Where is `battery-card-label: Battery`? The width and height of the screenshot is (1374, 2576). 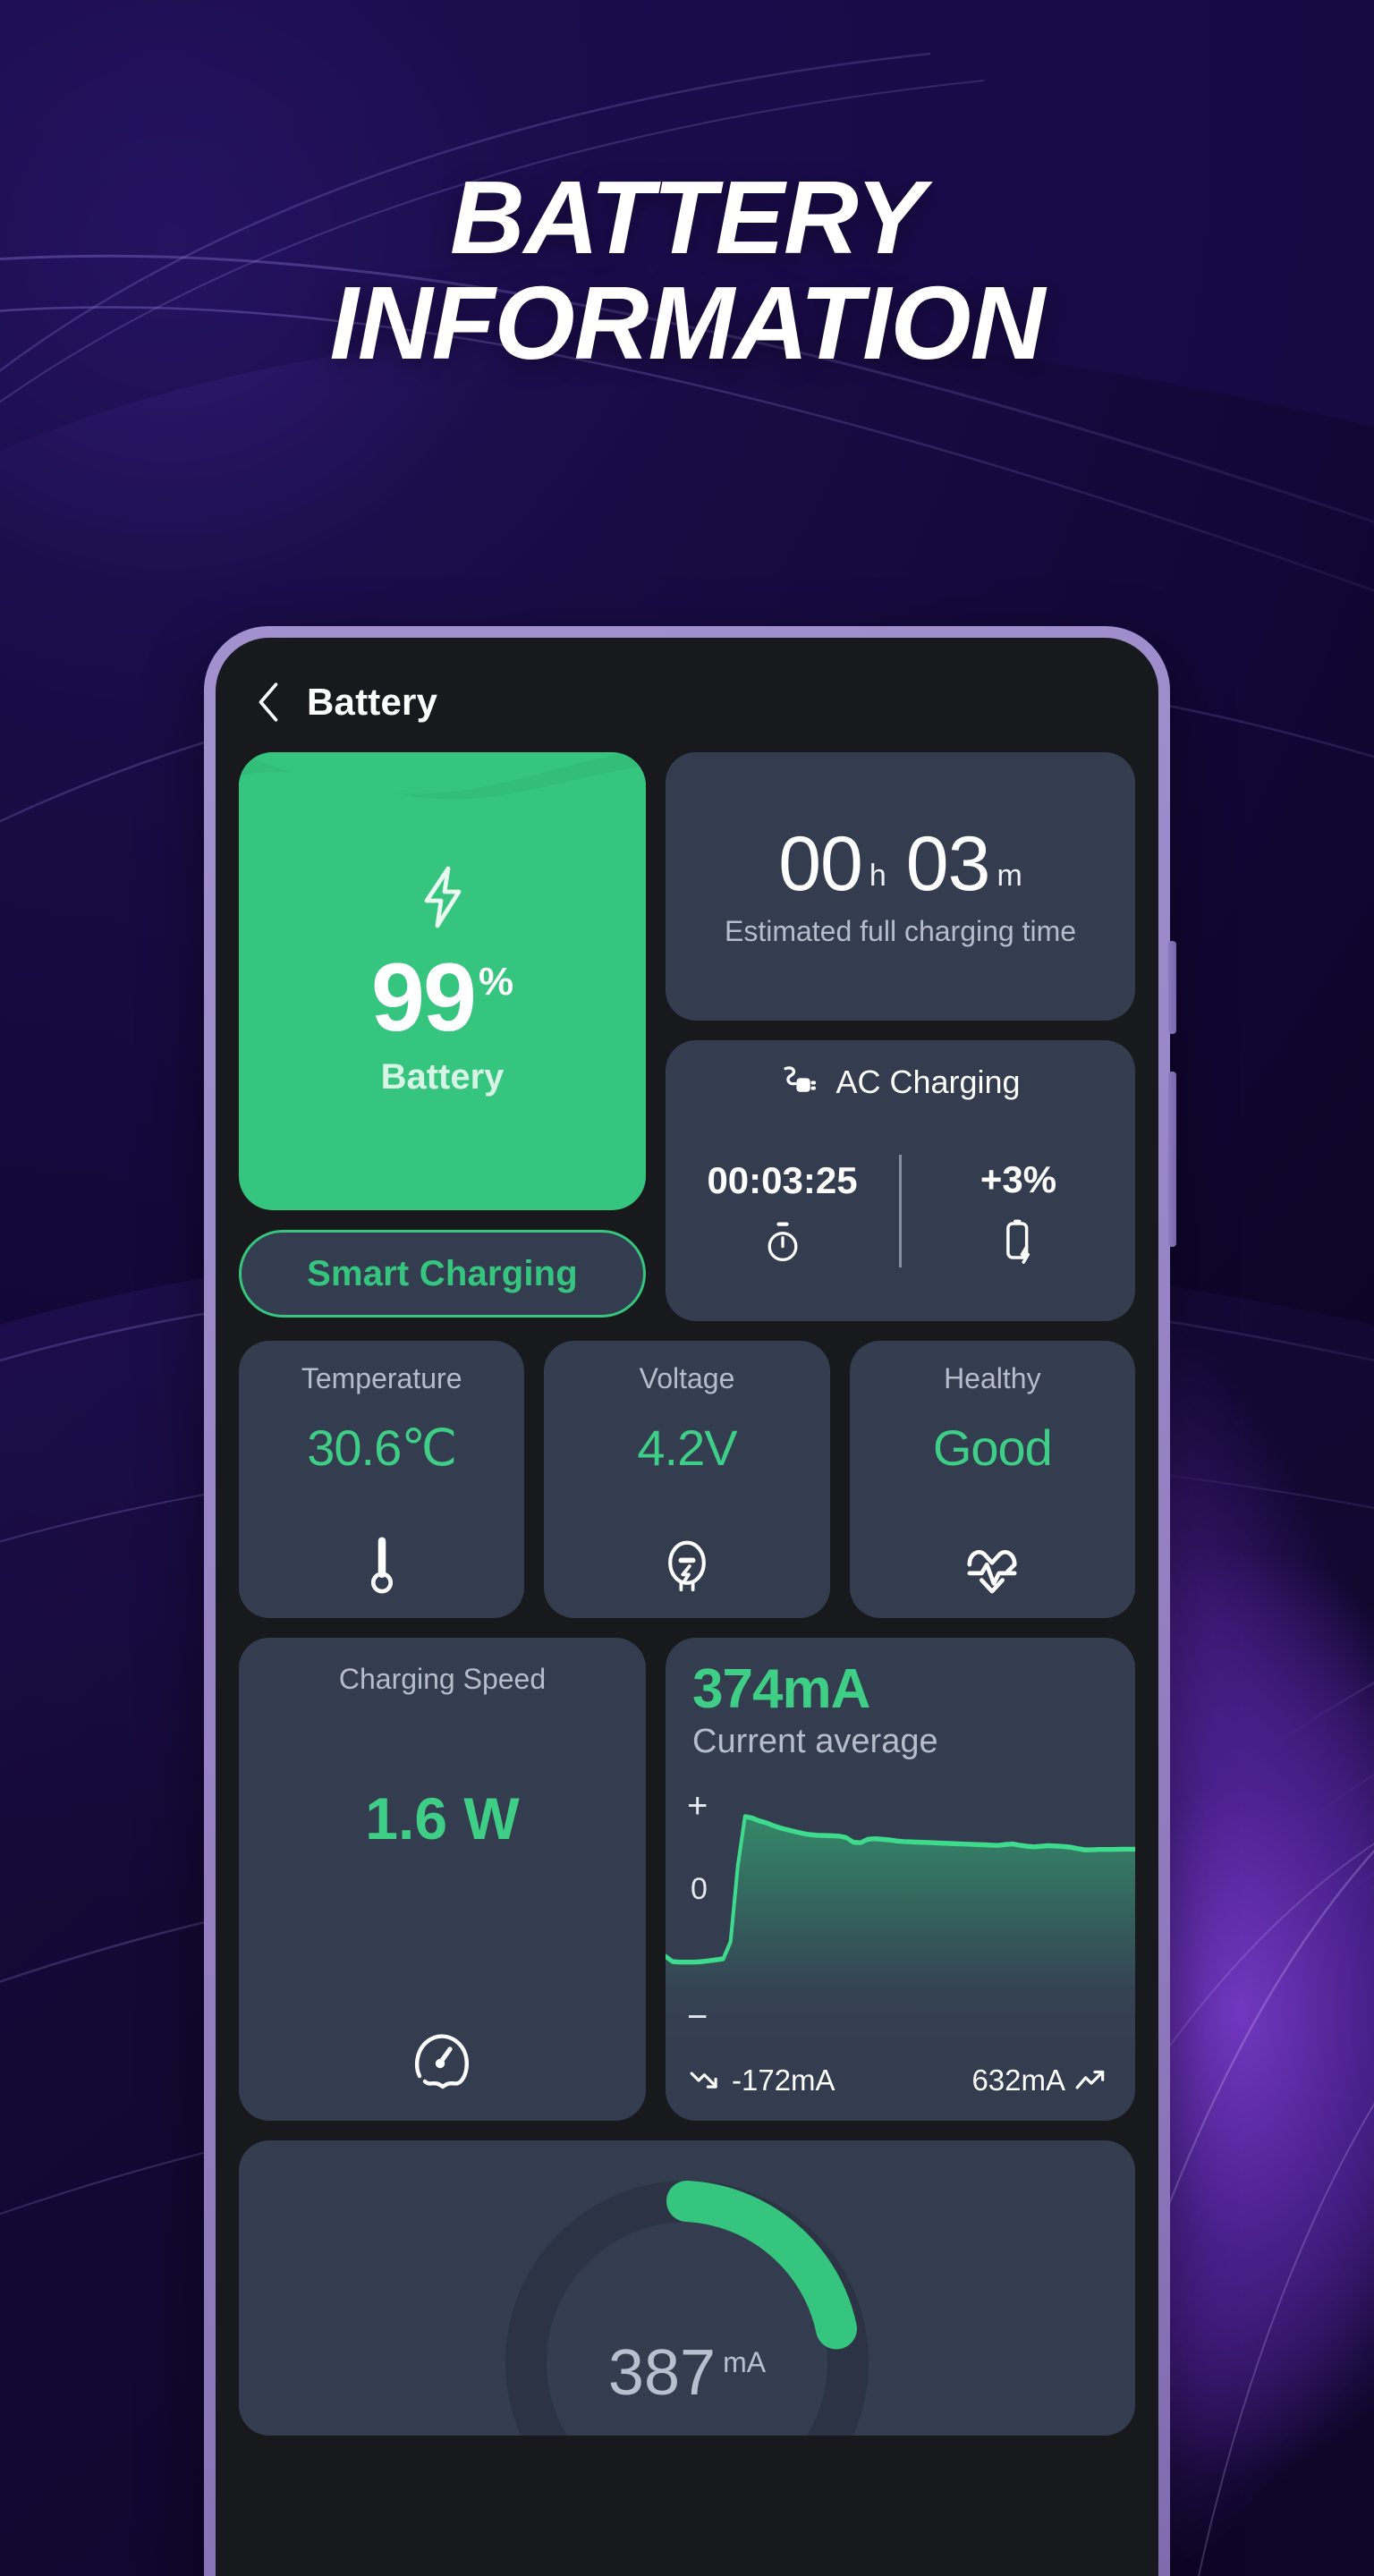
battery-card-label: Battery is located at coordinates (442, 1077).